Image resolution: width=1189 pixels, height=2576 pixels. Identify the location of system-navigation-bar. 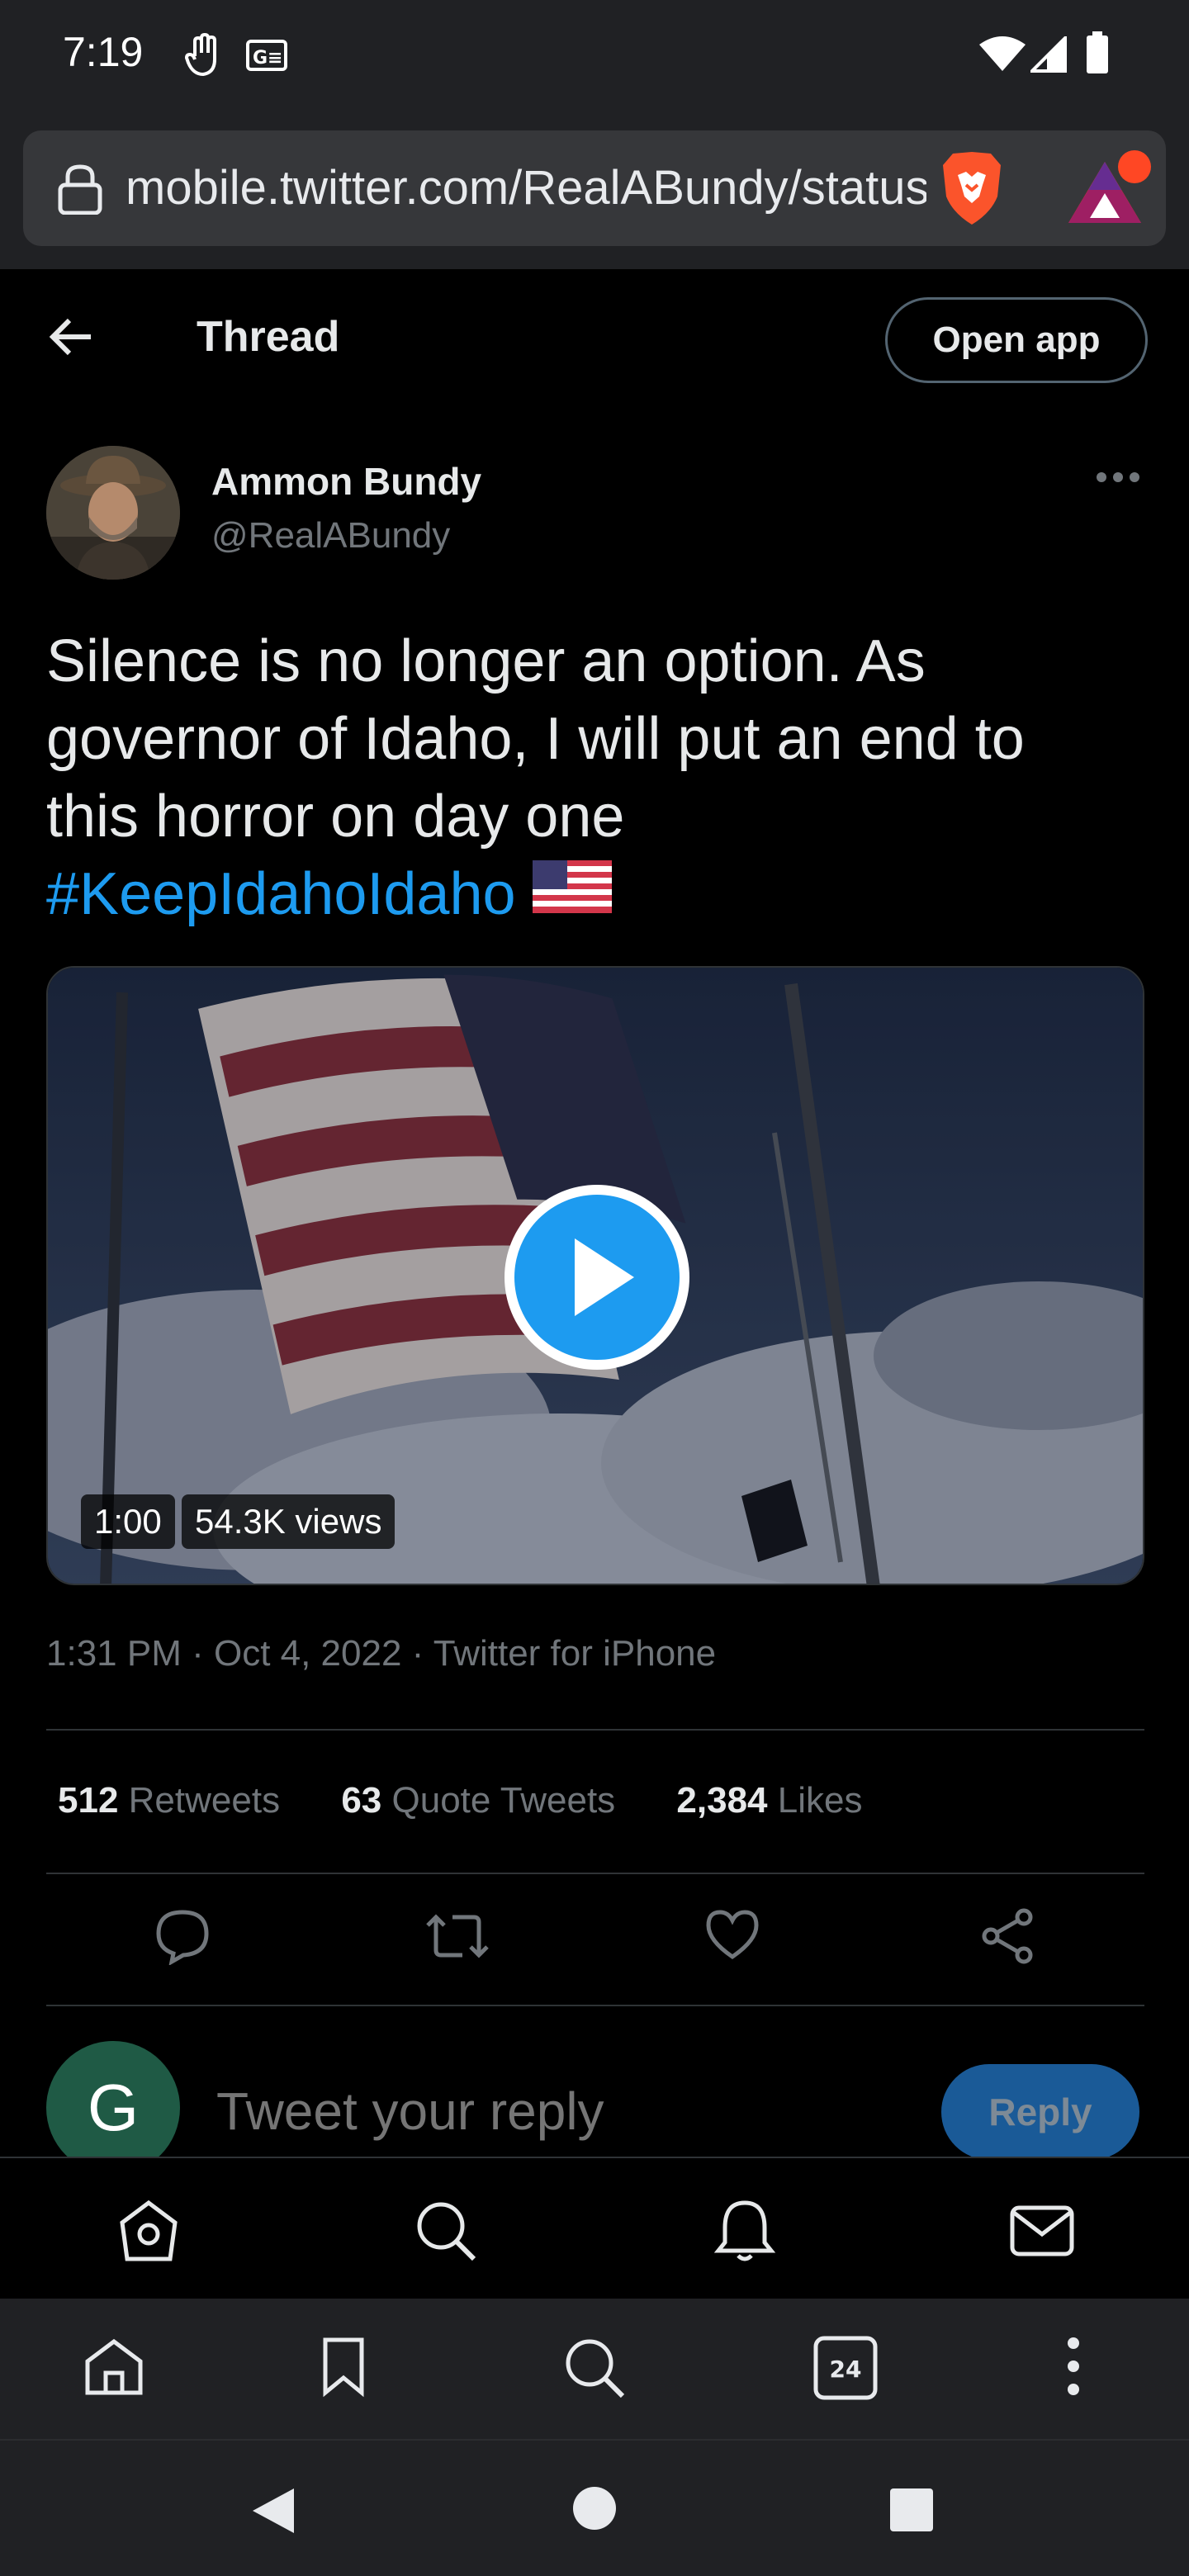
(594, 2507).